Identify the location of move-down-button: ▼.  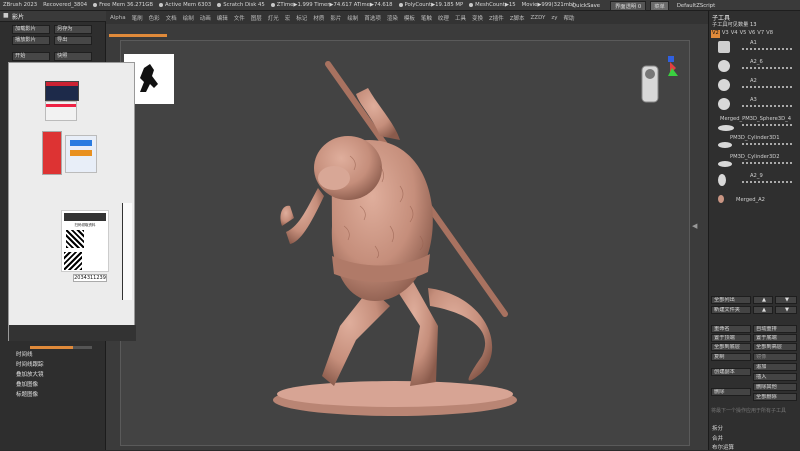
(786, 300).